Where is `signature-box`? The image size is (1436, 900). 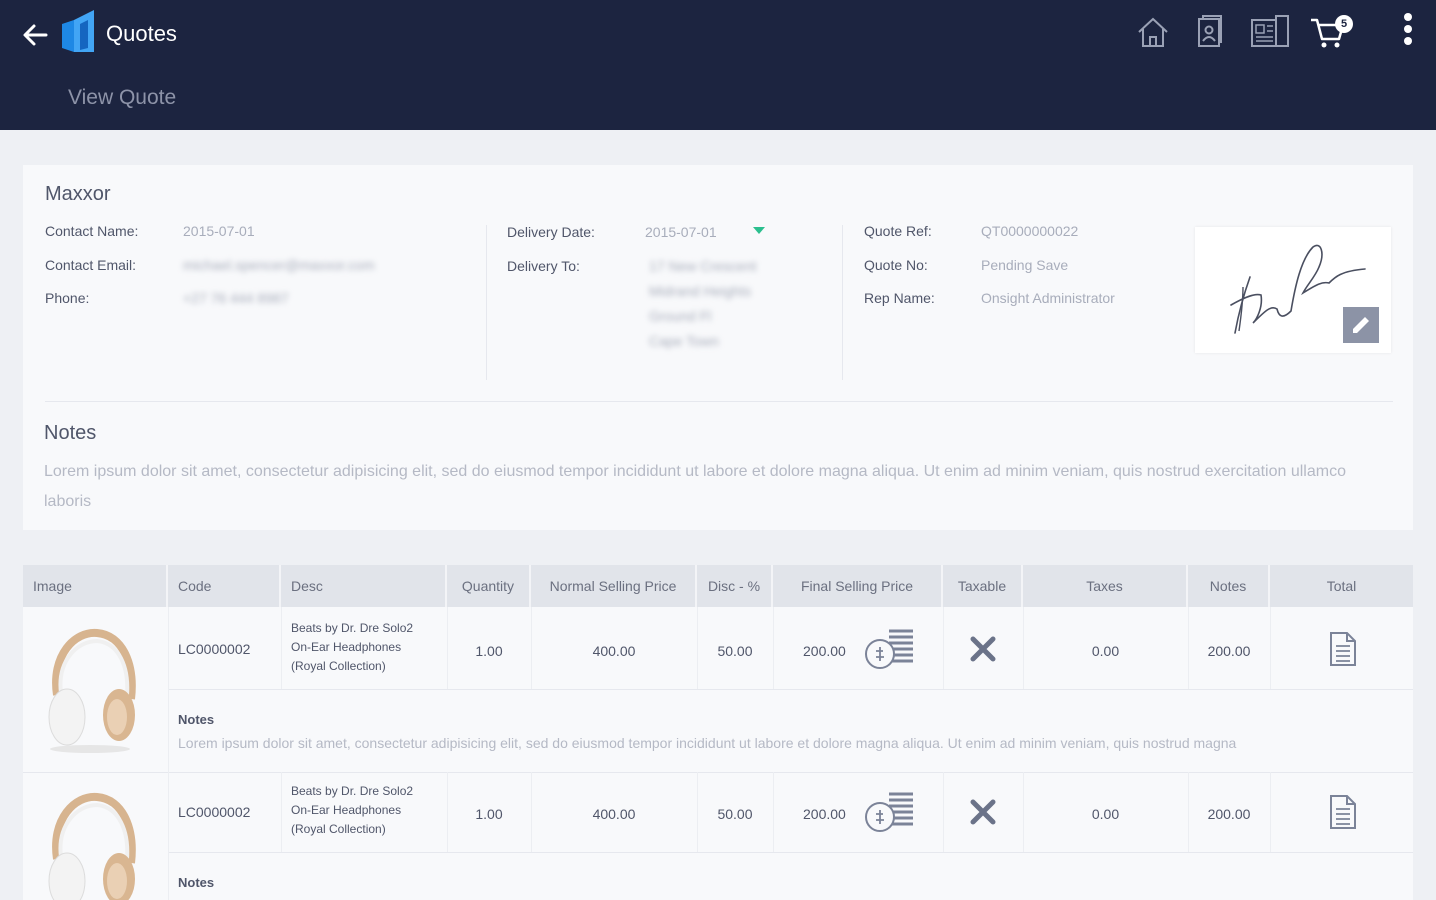 signature-box is located at coordinates (1293, 290).